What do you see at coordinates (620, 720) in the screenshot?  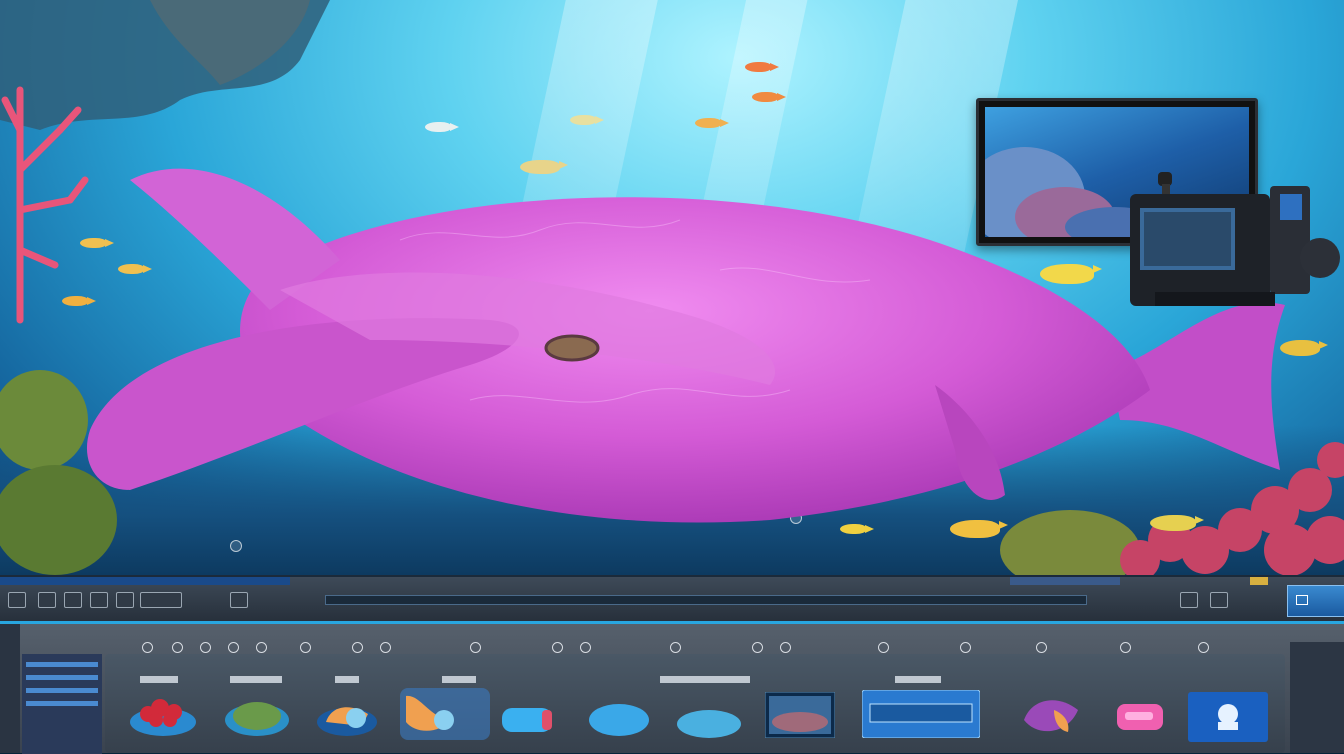 I see `blue-stone-thumbnail` at bounding box center [620, 720].